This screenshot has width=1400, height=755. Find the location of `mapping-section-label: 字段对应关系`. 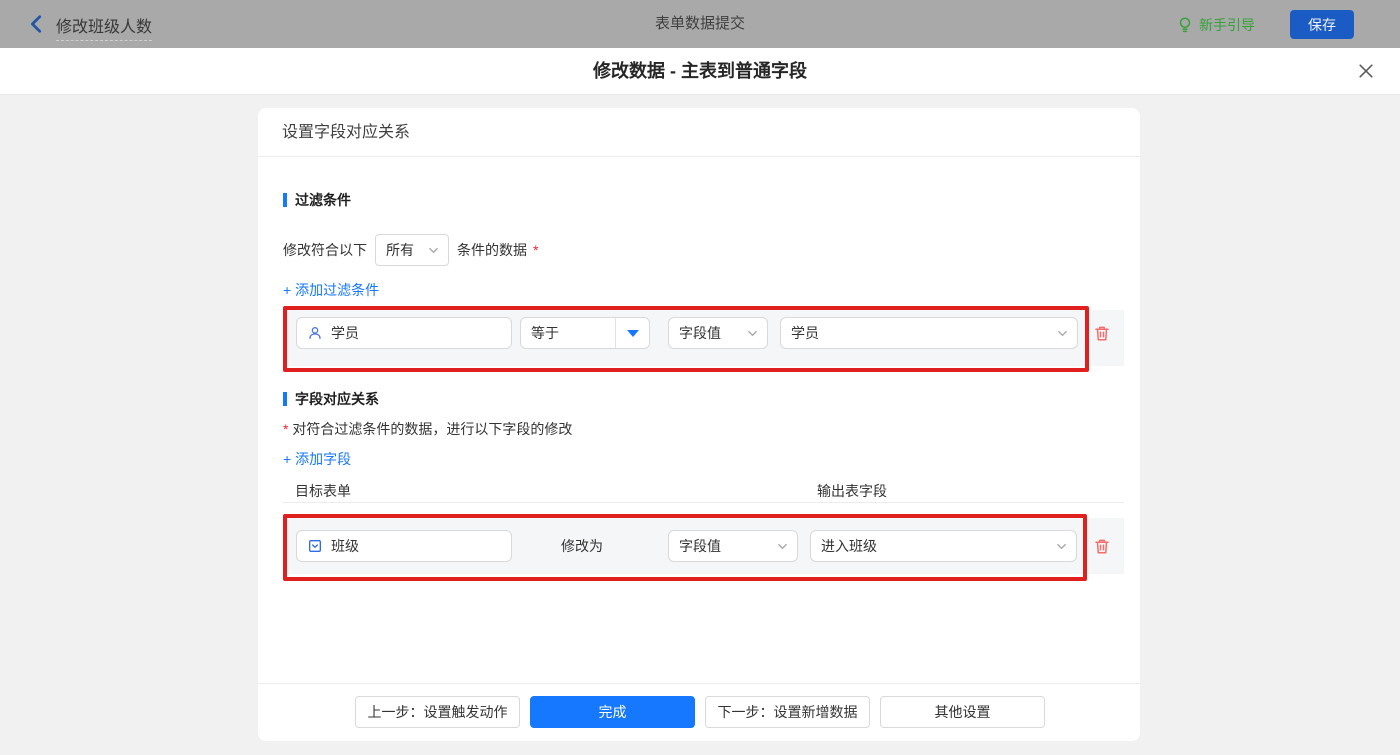

mapping-section-label: 字段对应关系 is located at coordinates (337, 399).